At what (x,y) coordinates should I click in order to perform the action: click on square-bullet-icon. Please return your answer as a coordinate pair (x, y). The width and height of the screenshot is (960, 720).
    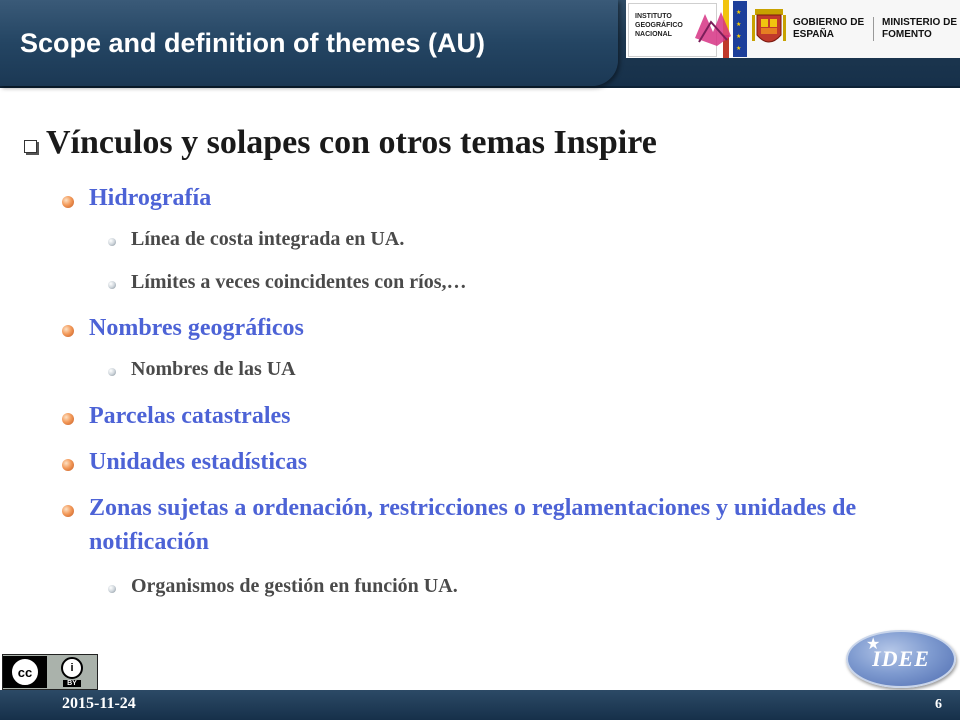
    Looking at the image, I should click on (30, 146).